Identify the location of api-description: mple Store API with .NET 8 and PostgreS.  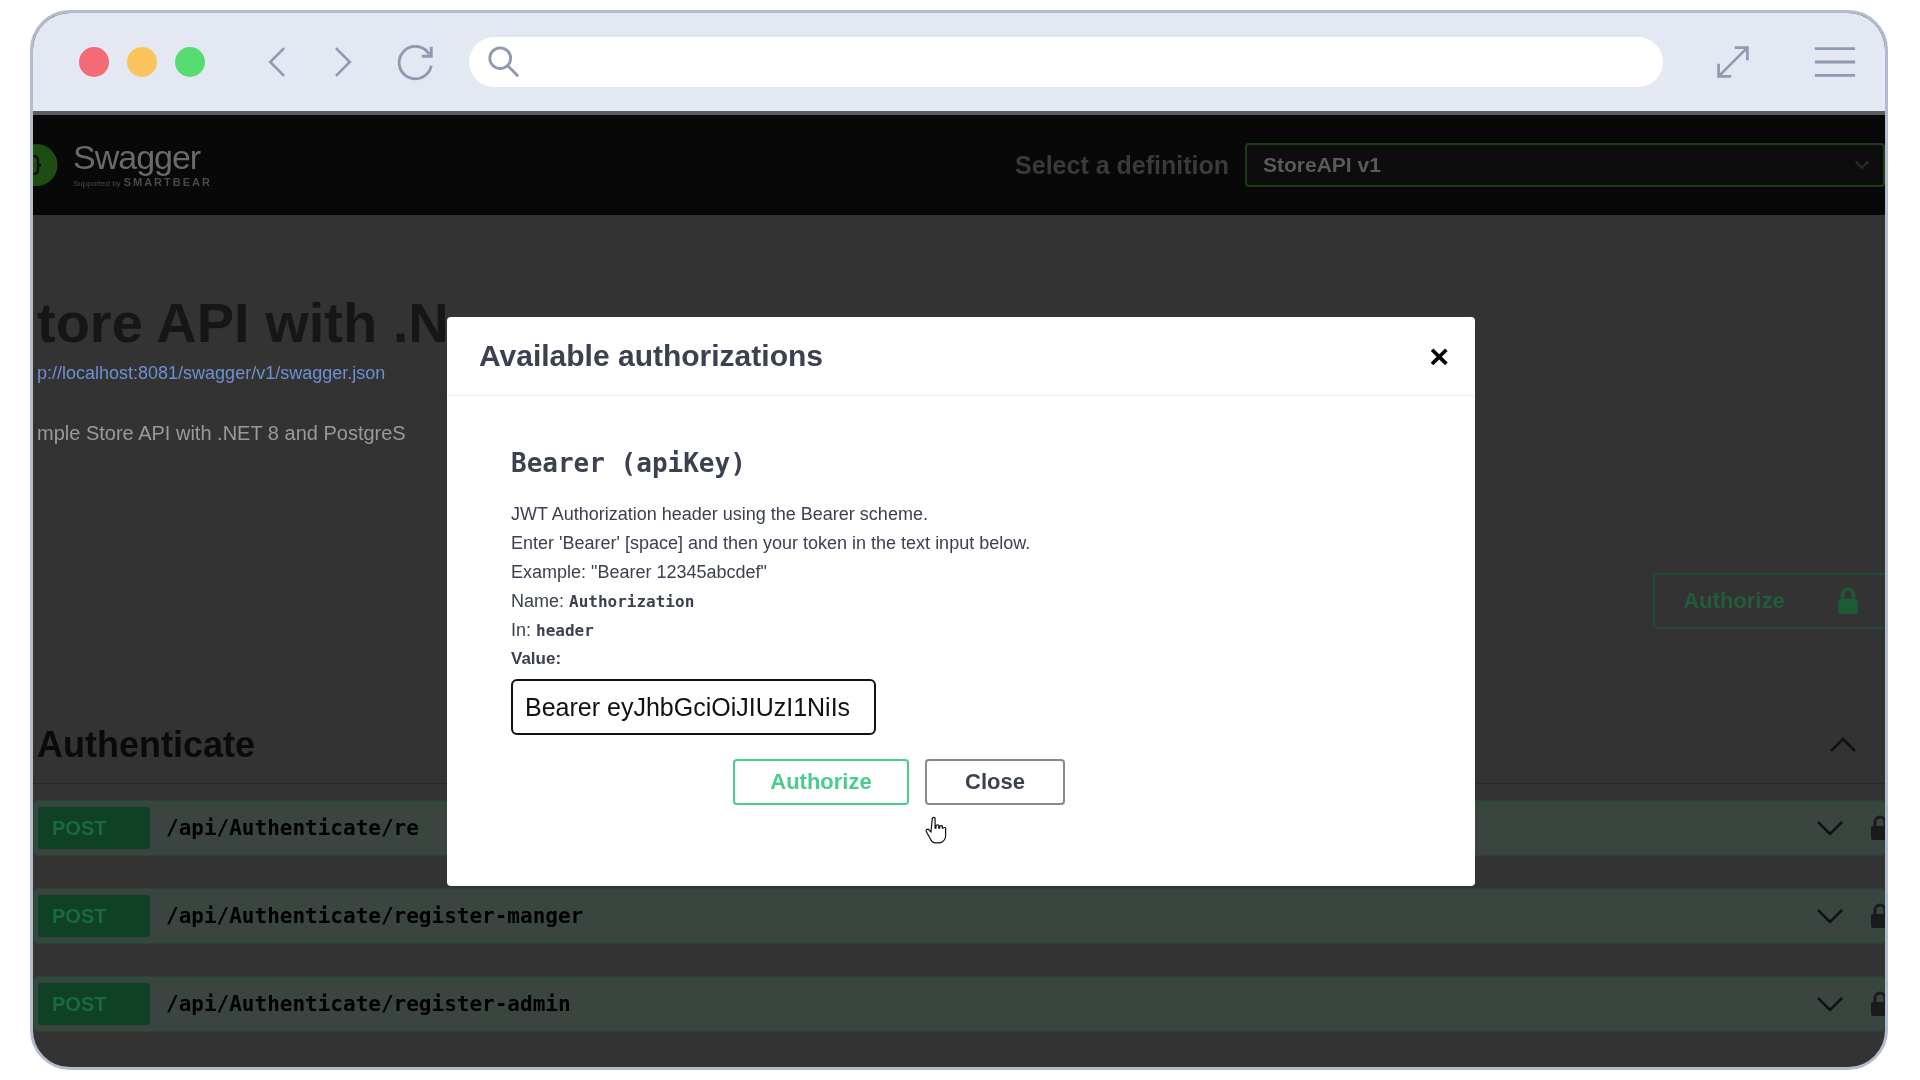
(221, 433).